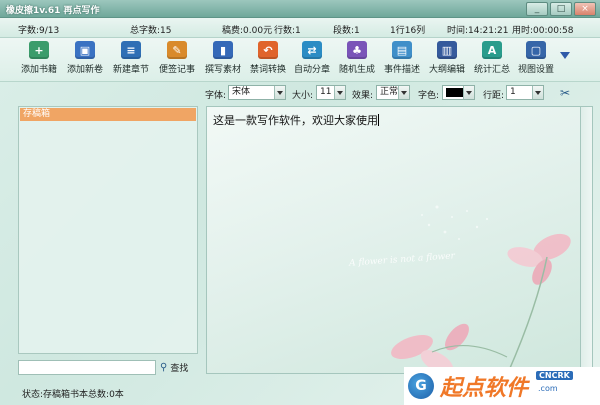  I want to click on add-book-icon: +, so click(39, 50).